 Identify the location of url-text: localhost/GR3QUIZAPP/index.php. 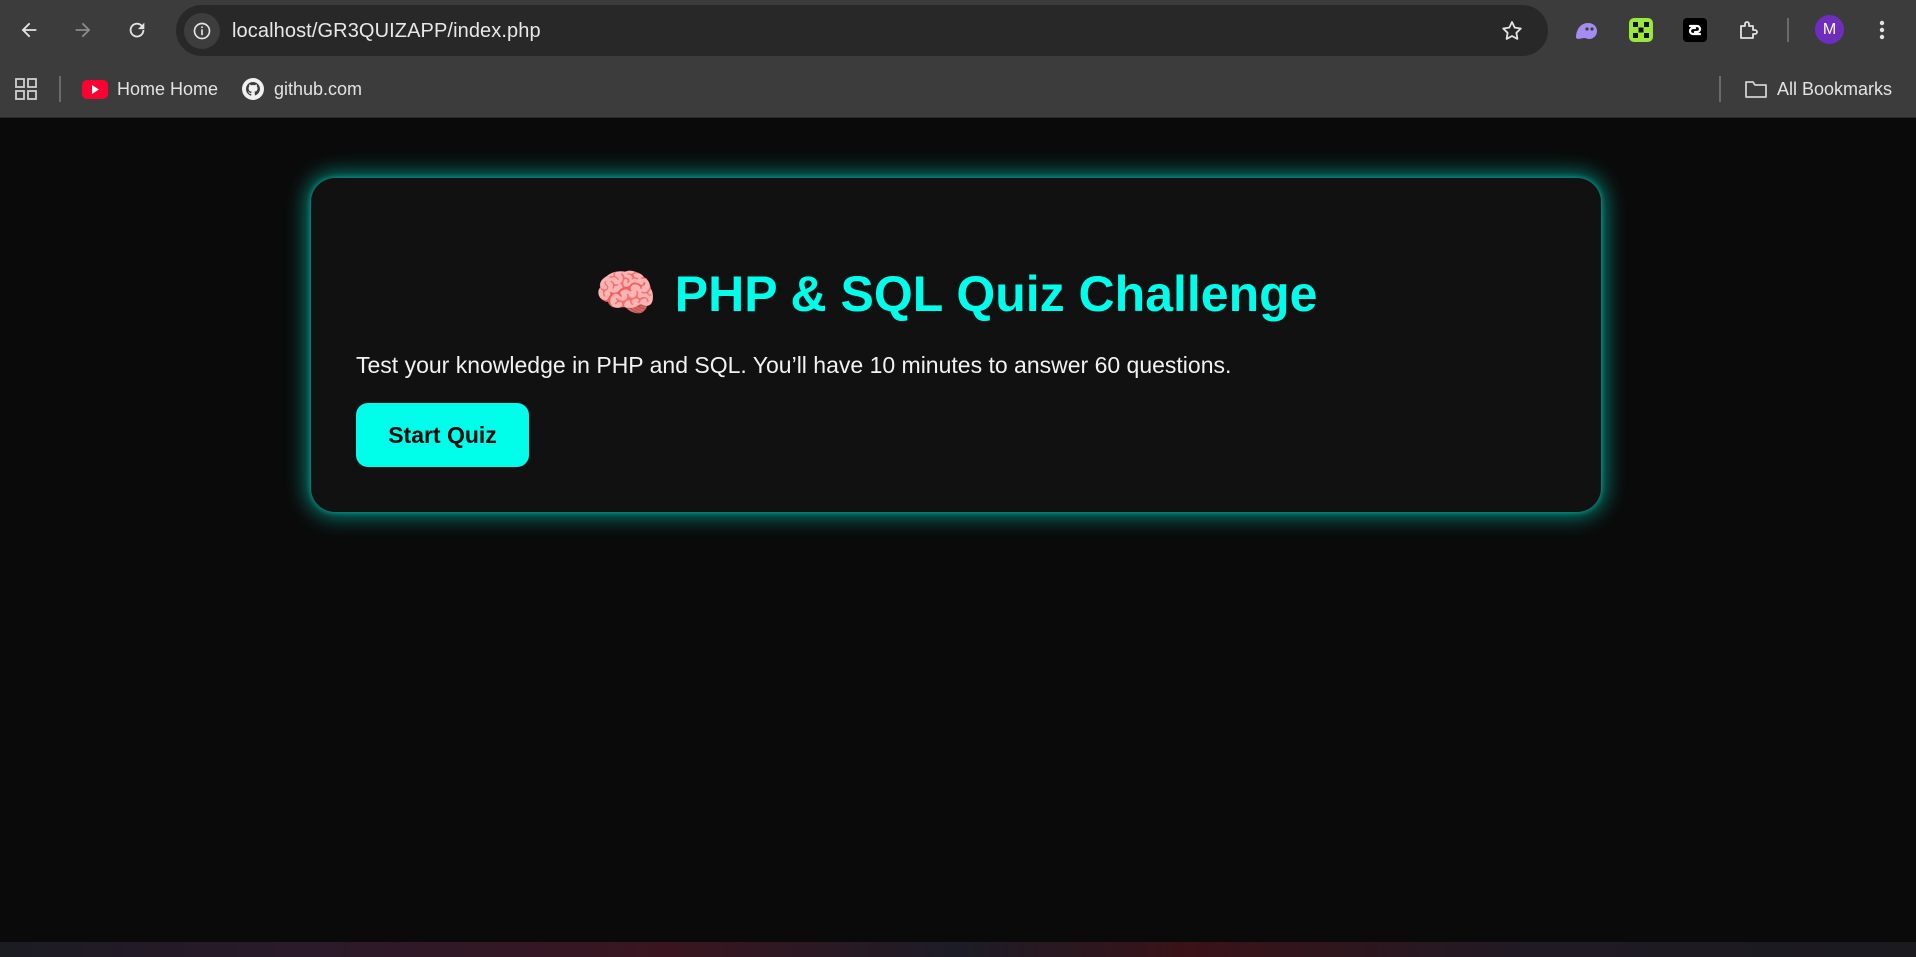
(386, 31).